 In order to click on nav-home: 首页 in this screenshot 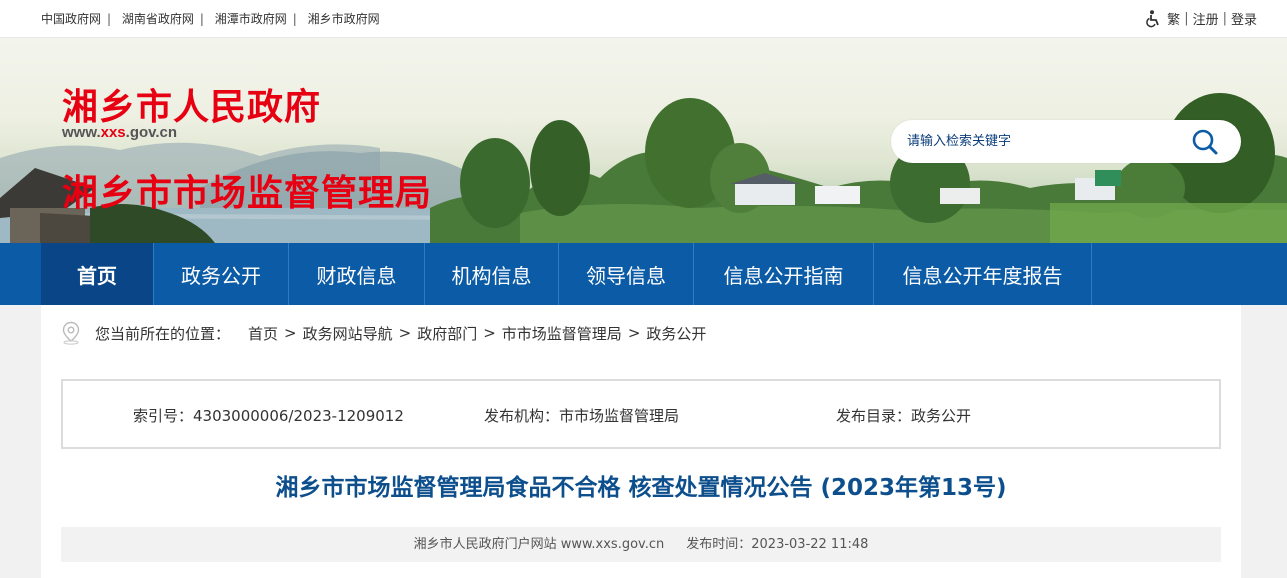, I will do `click(97, 274)`.